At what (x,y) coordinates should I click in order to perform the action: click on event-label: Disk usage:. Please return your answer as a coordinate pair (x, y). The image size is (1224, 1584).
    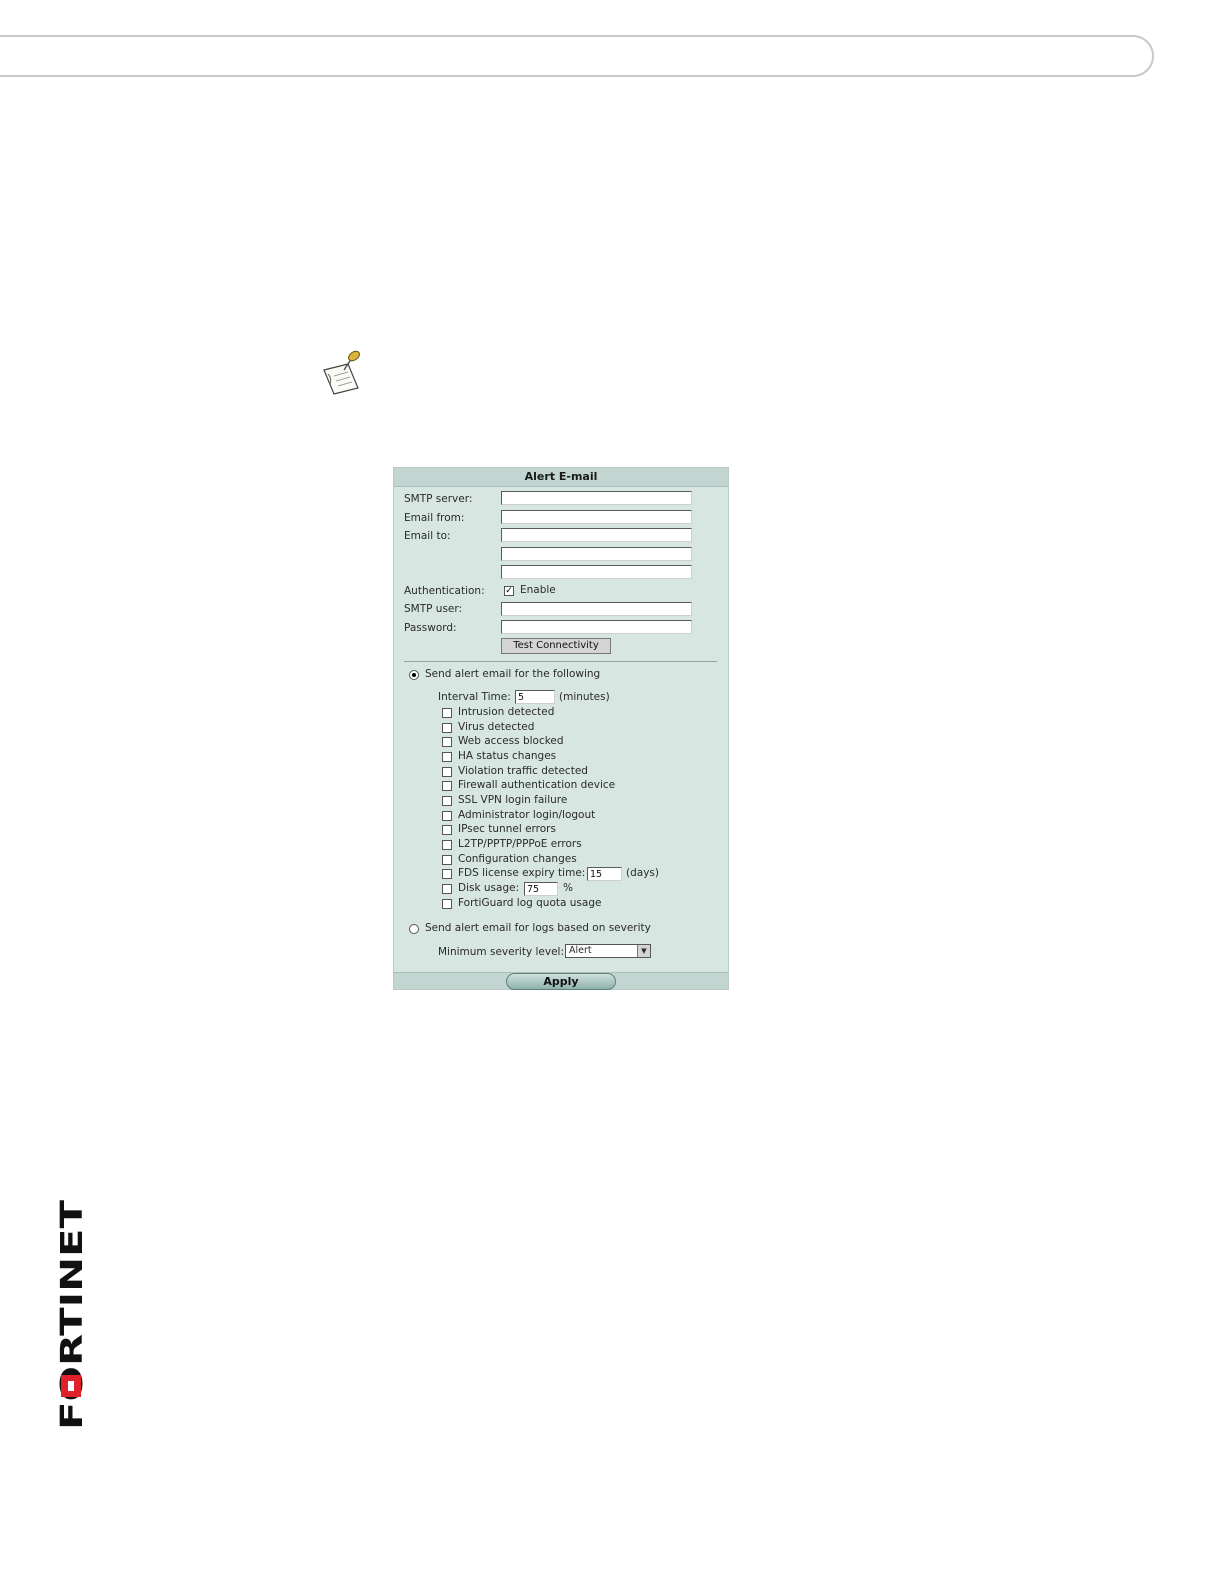
    Looking at the image, I should click on (489, 888).